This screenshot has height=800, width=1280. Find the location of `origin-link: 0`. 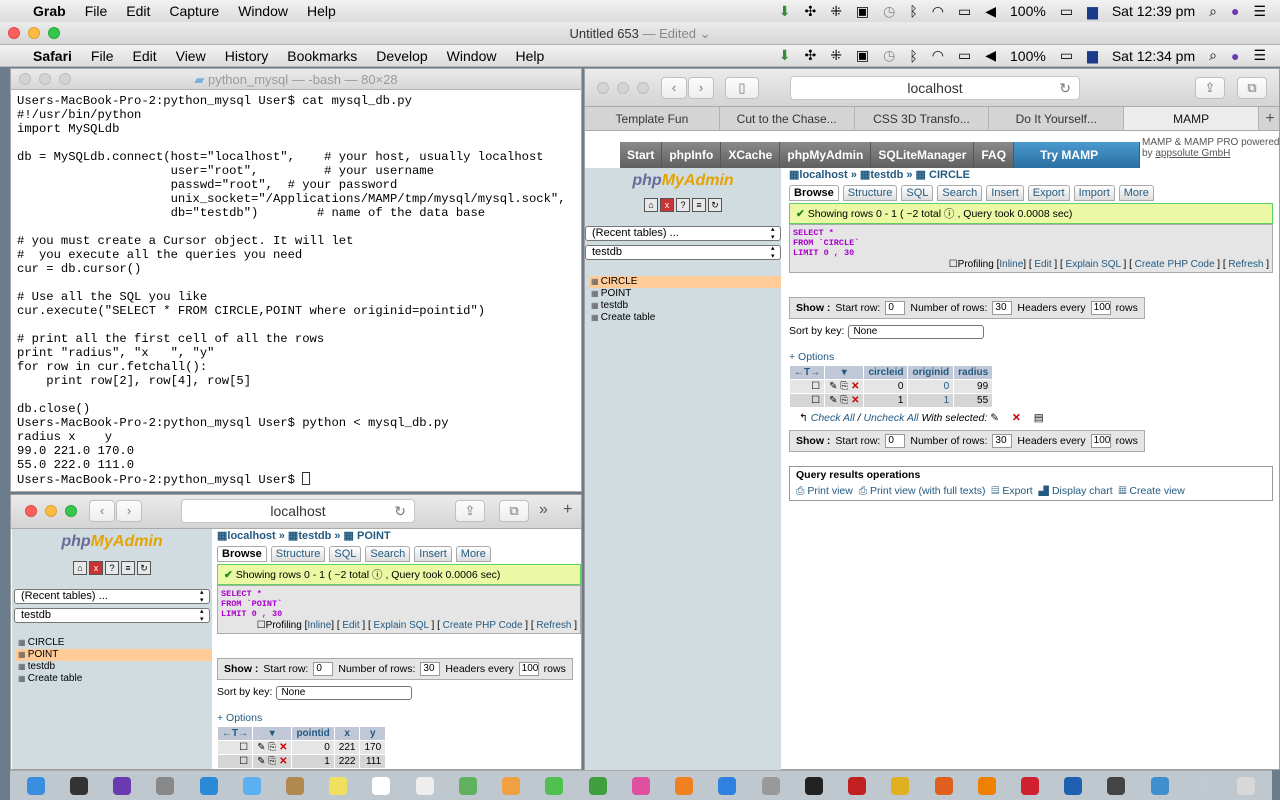

origin-link: 0 is located at coordinates (931, 386).